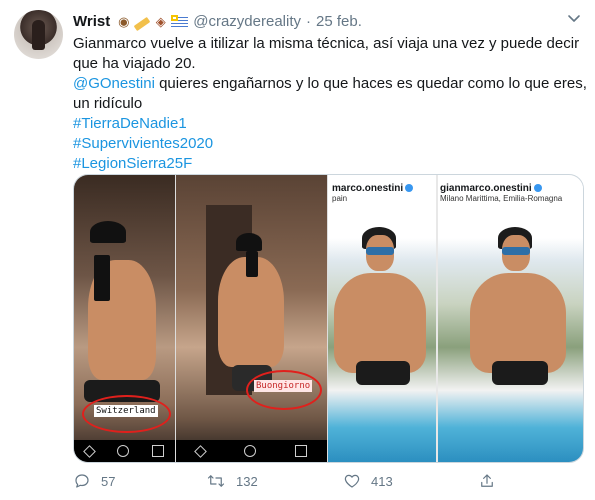  What do you see at coordinates (124, 318) in the screenshot?
I see `media-photo-1: Switzerland` at bounding box center [124, 318].